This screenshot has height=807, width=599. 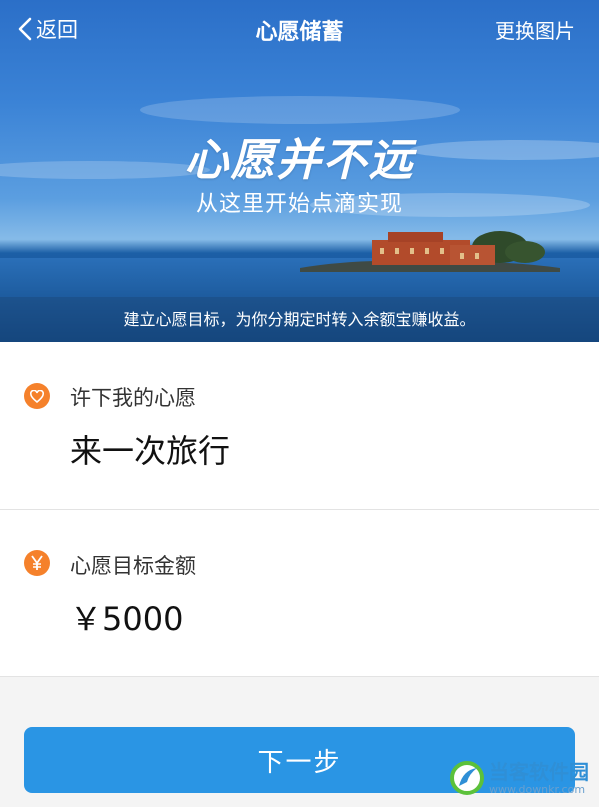 What do you see at coordinates (299, 160) in the screenshot?
I see `slogan-title: 心愿并不远` at bounding box center [299, 160].